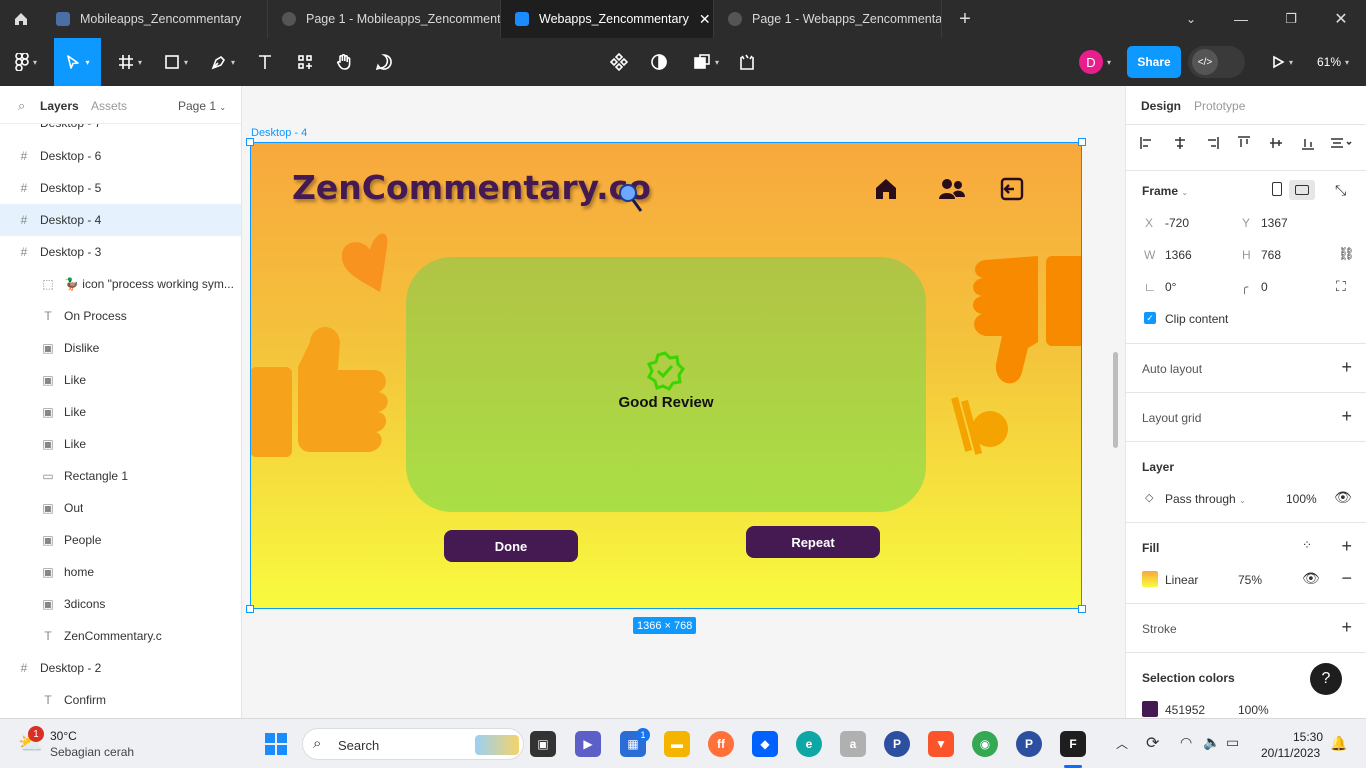  I want to click on frame-label: Desktop - 4, so click(279, 133).